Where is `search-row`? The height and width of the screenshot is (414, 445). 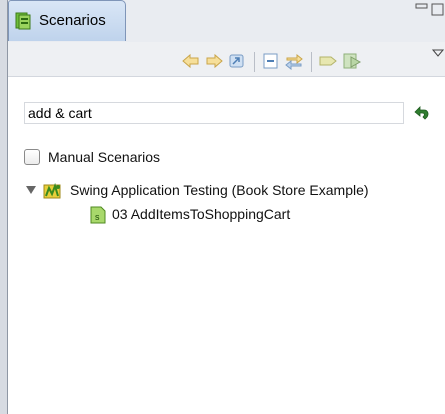
search-row is located at coordinates (214, 113).